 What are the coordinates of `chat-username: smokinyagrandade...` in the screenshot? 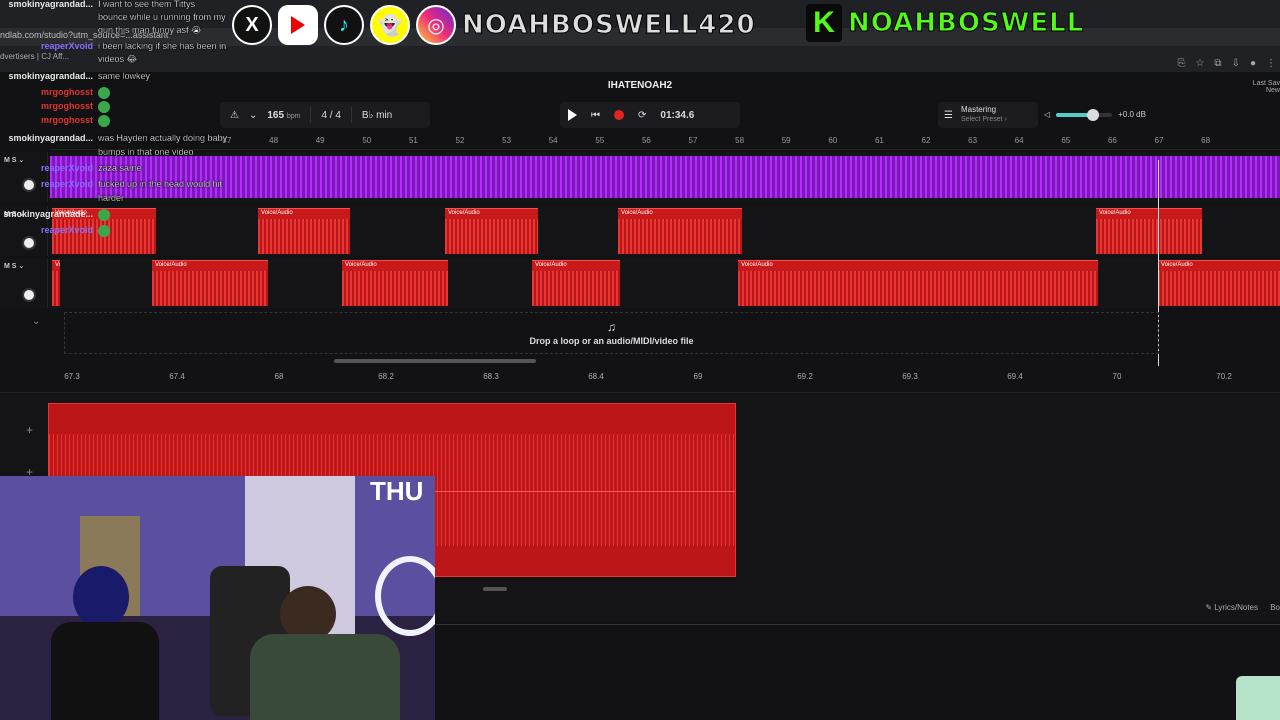 It's located at (46, 214).